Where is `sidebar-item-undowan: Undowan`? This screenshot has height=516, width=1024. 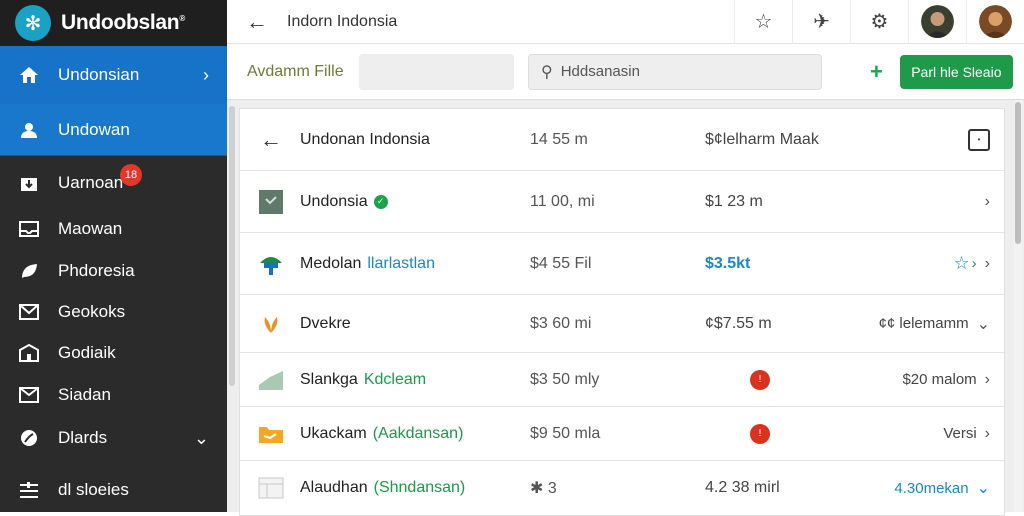
sidebar-item-undowan: Undowan is located at coordinates (113, 130).